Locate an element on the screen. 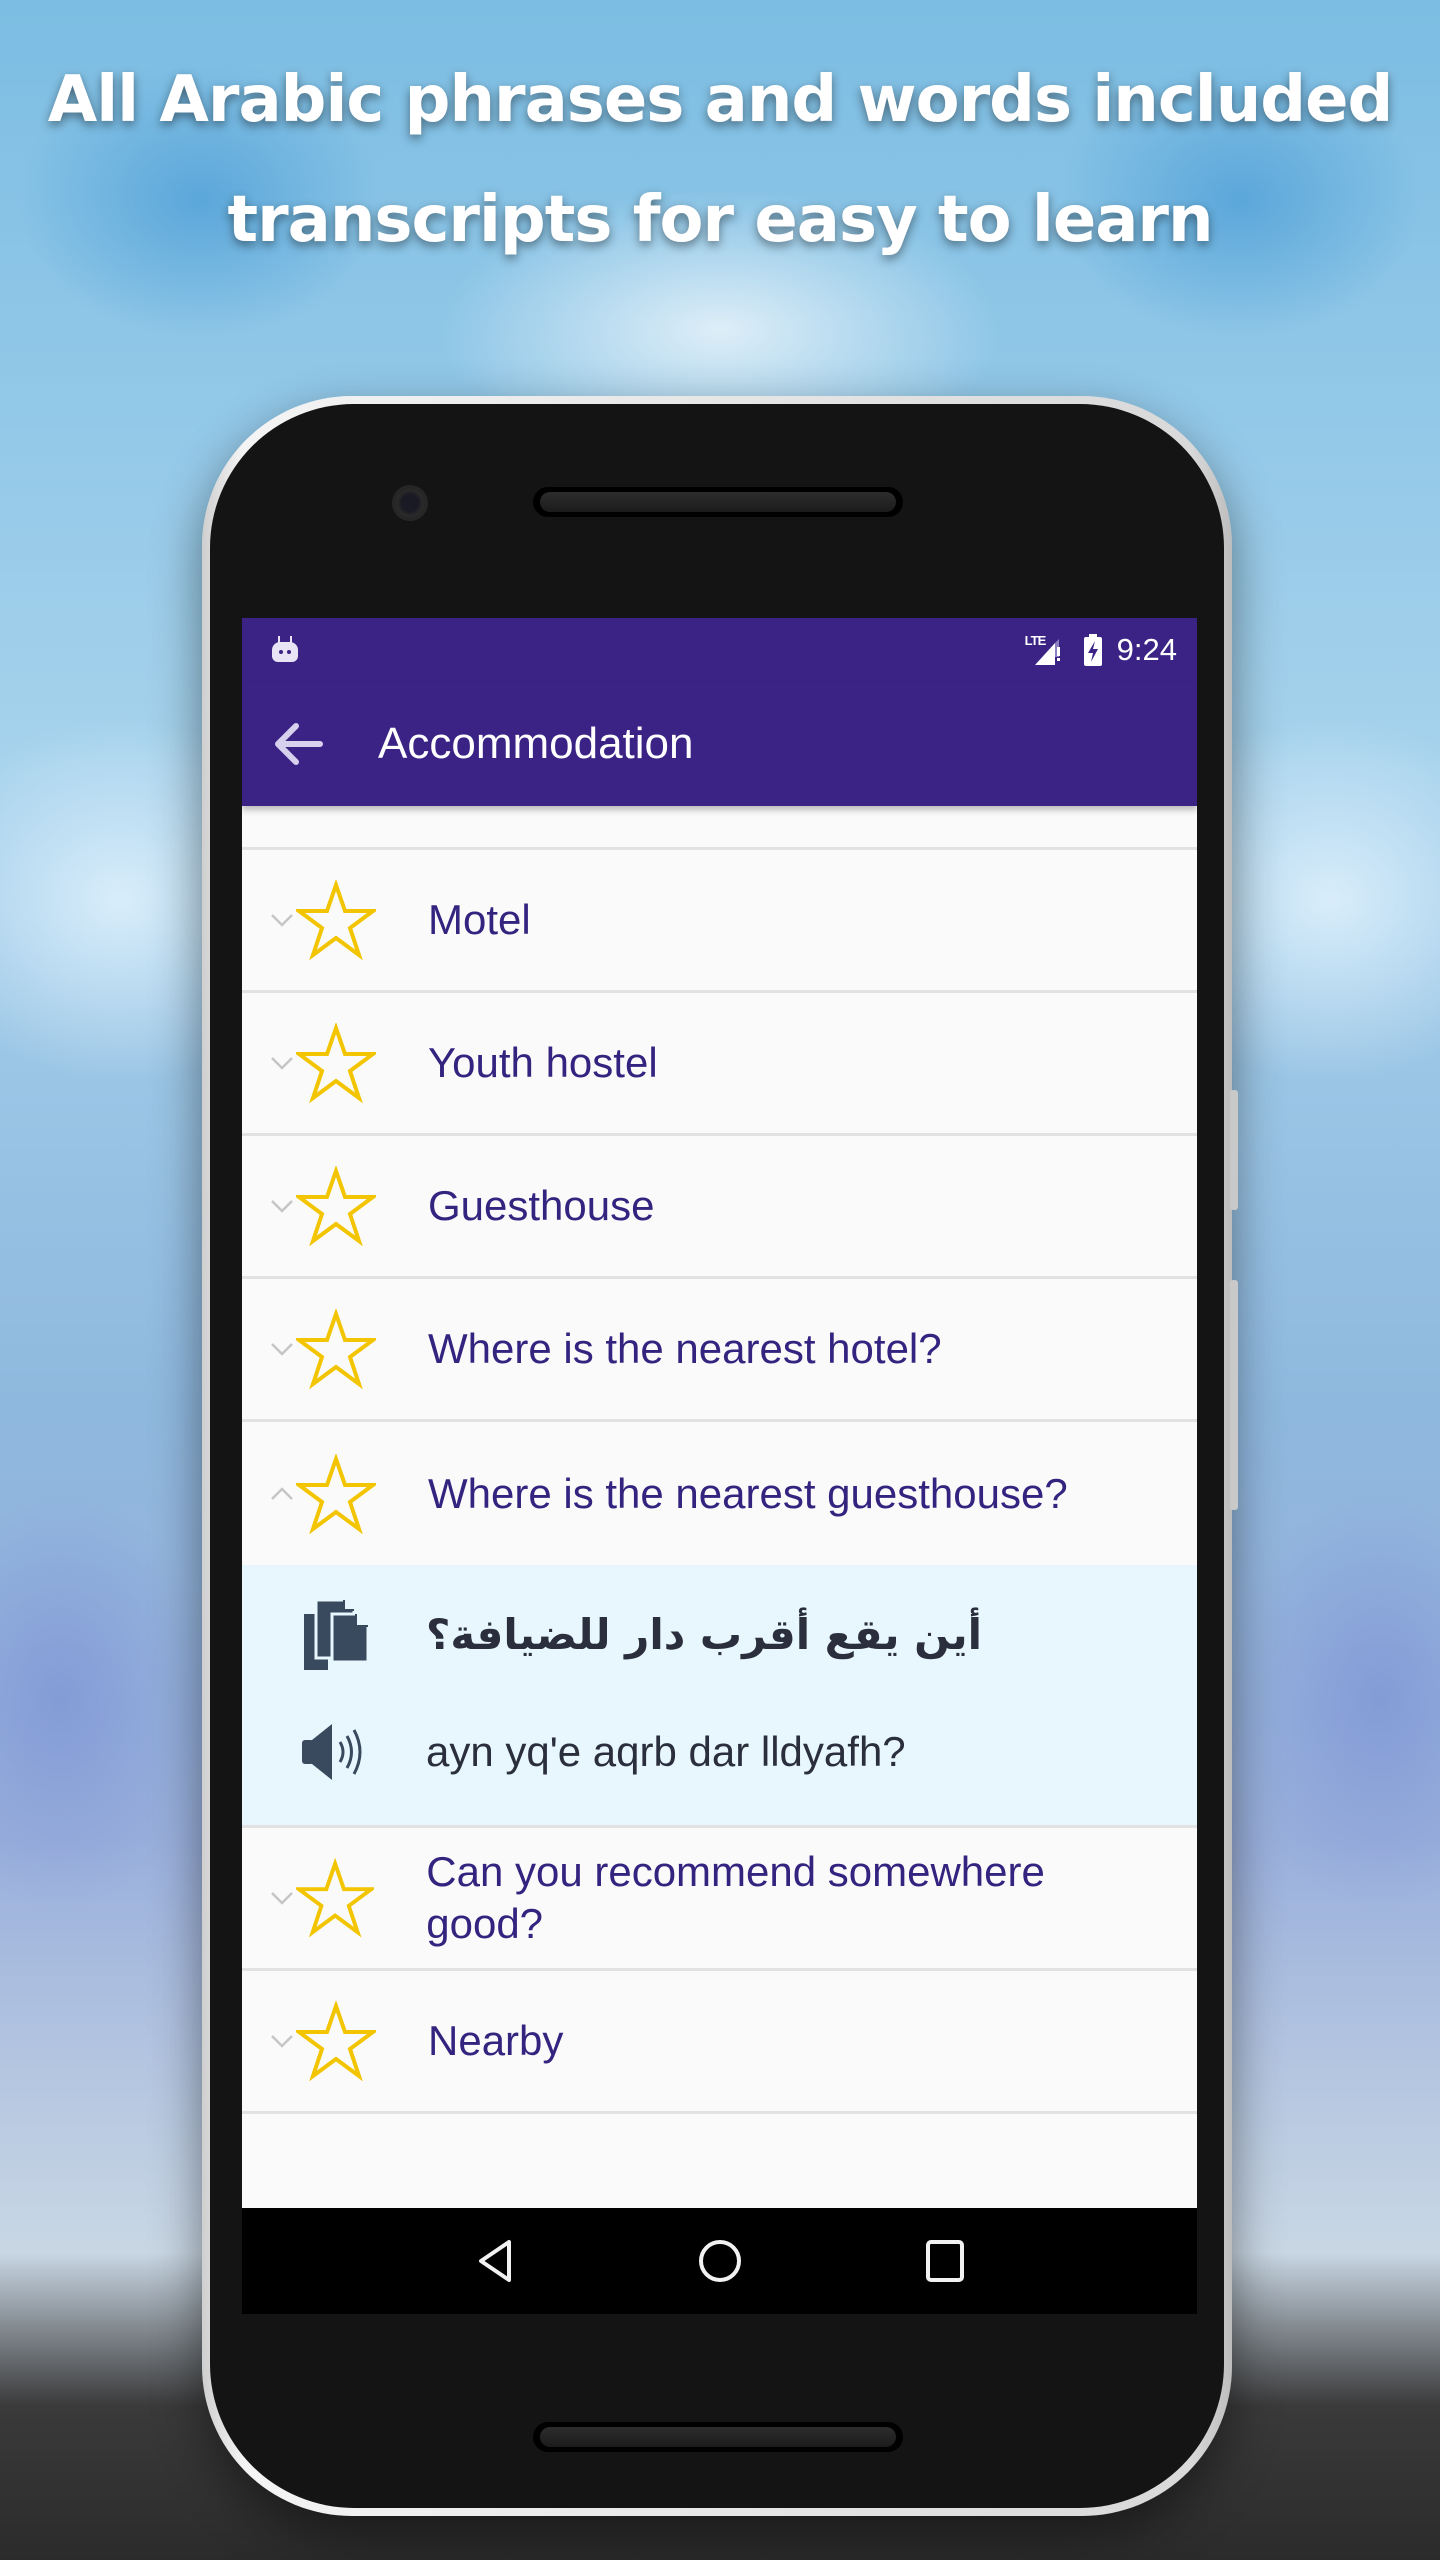  phrase-label: Guesthouse is located at coordinates (541, 1205).